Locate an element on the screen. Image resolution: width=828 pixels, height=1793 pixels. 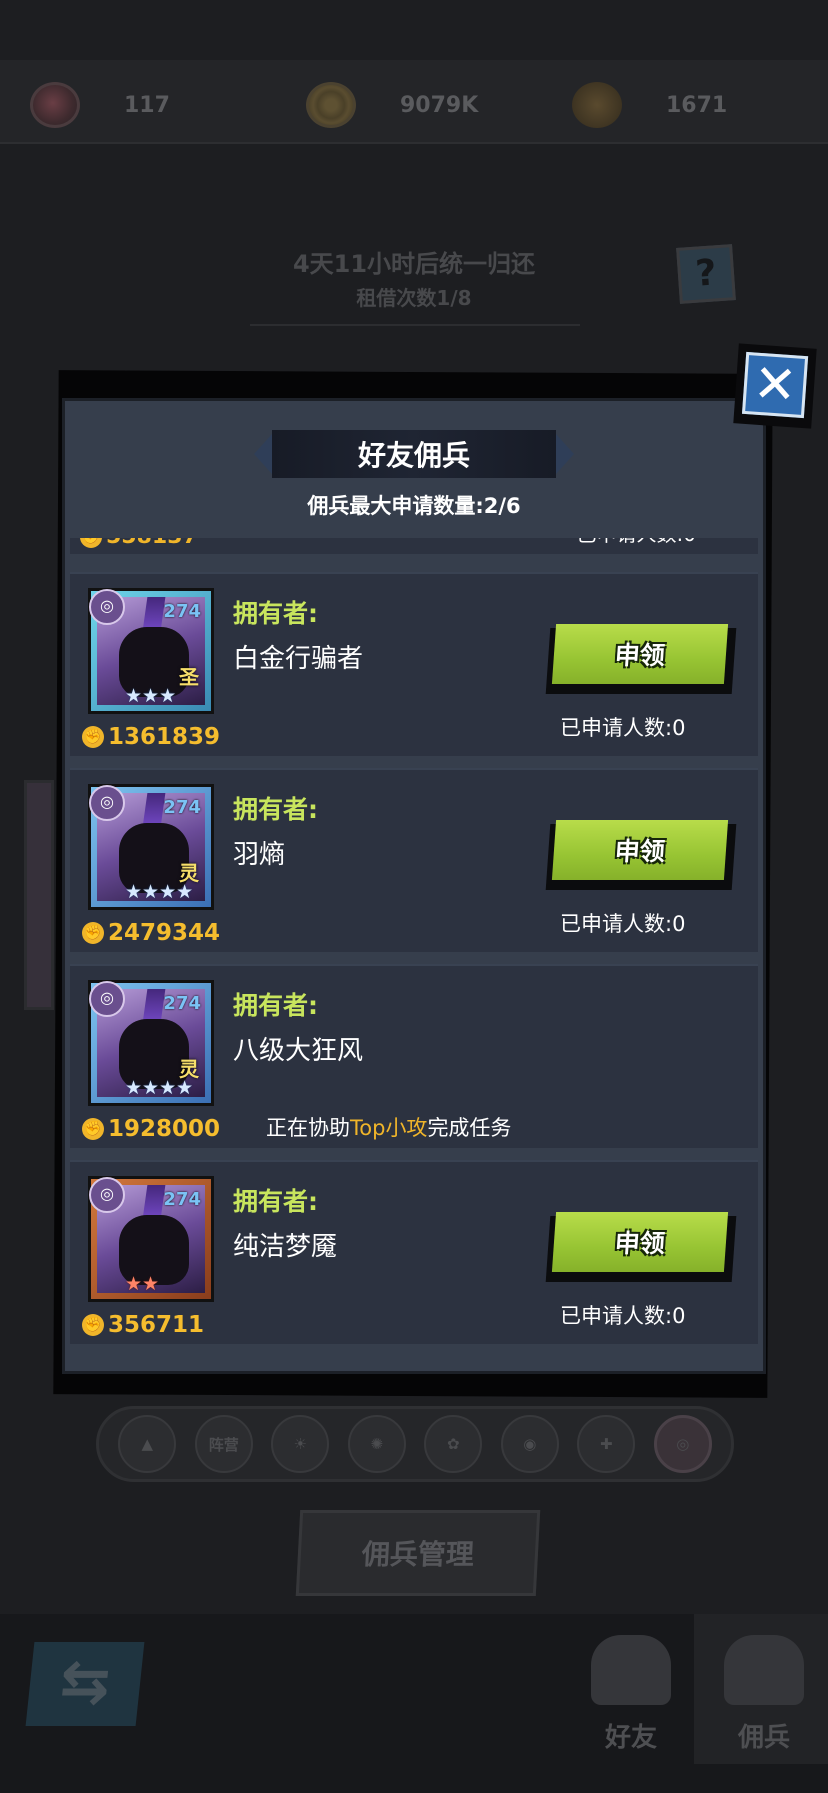
power-display: ✊ 356711 is located at coordinates (143, 1325).